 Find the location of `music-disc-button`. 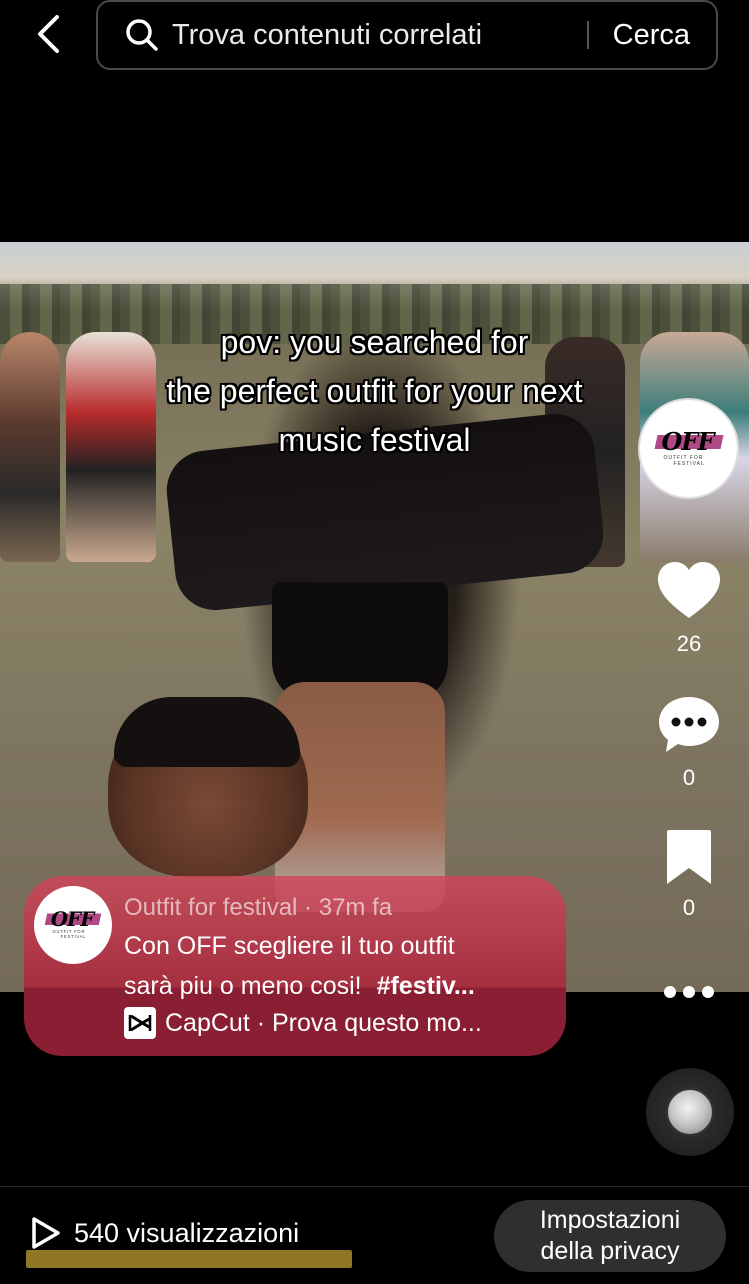

music-disc-button is located at coordinates (690, 1112).